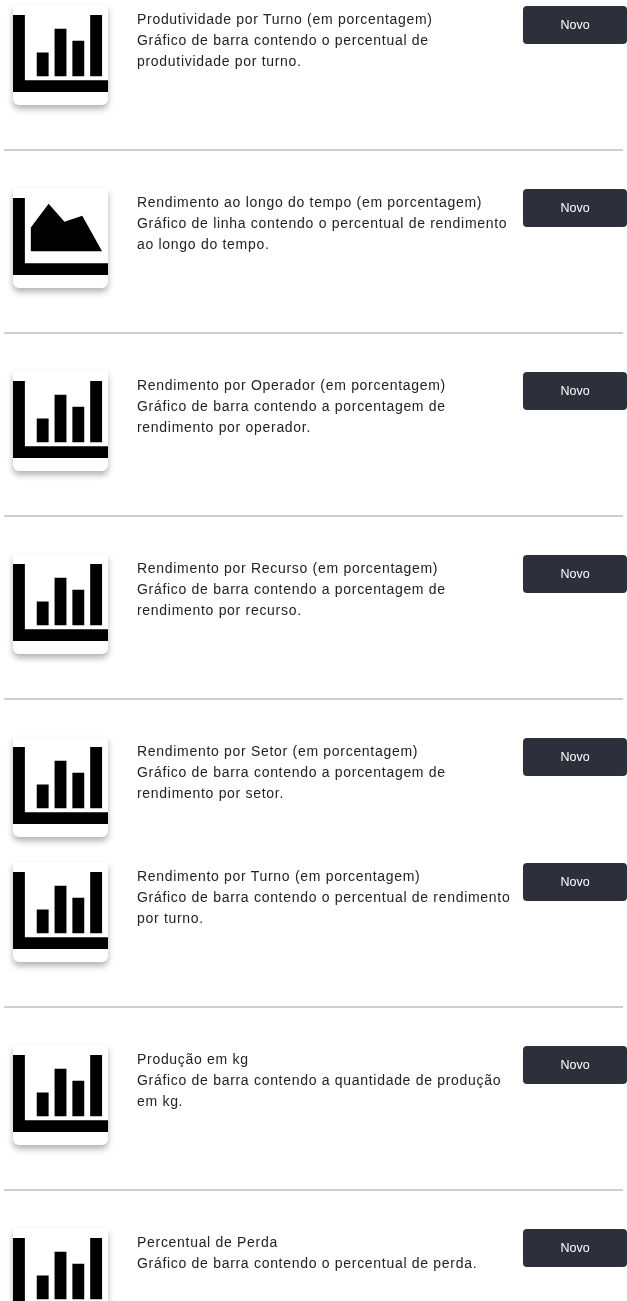 This screenshot has height=1301, width=627. What do you see at coordinates (292, 385) in the screenshot?
I see `chart-title: Rendimento por Operador (em porcentagem)` at bounding box center [292, 385].